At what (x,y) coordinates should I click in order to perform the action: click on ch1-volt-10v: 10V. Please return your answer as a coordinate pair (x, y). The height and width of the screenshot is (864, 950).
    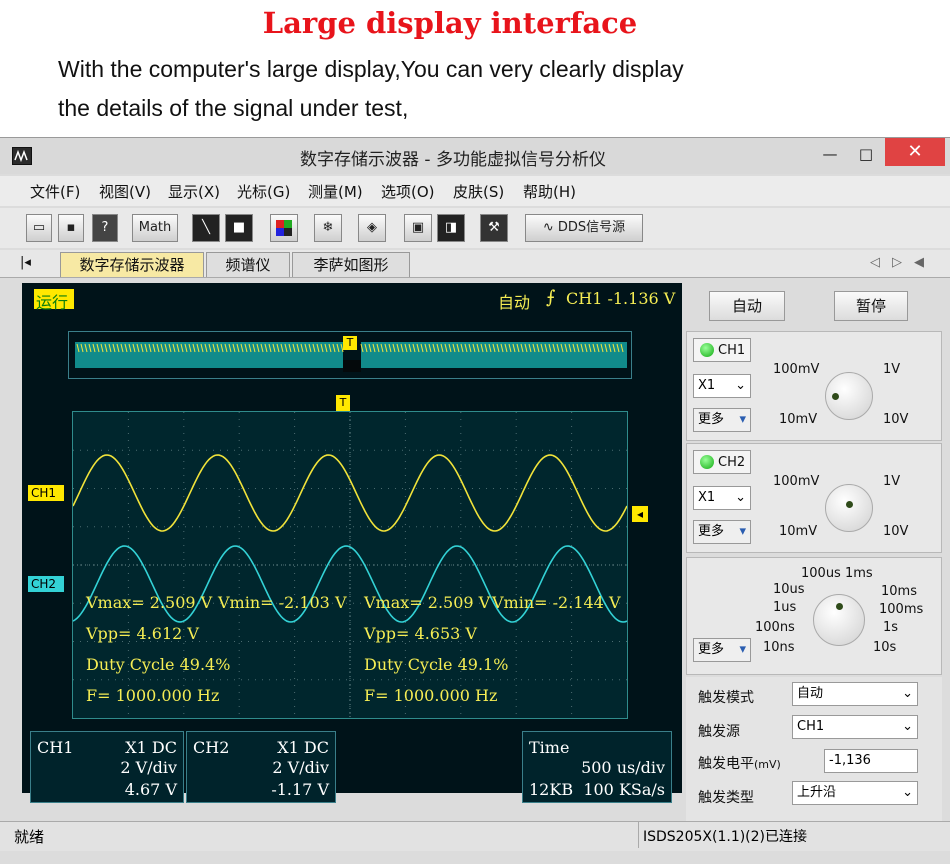
    Looking at the image, I should click on (896, 419).